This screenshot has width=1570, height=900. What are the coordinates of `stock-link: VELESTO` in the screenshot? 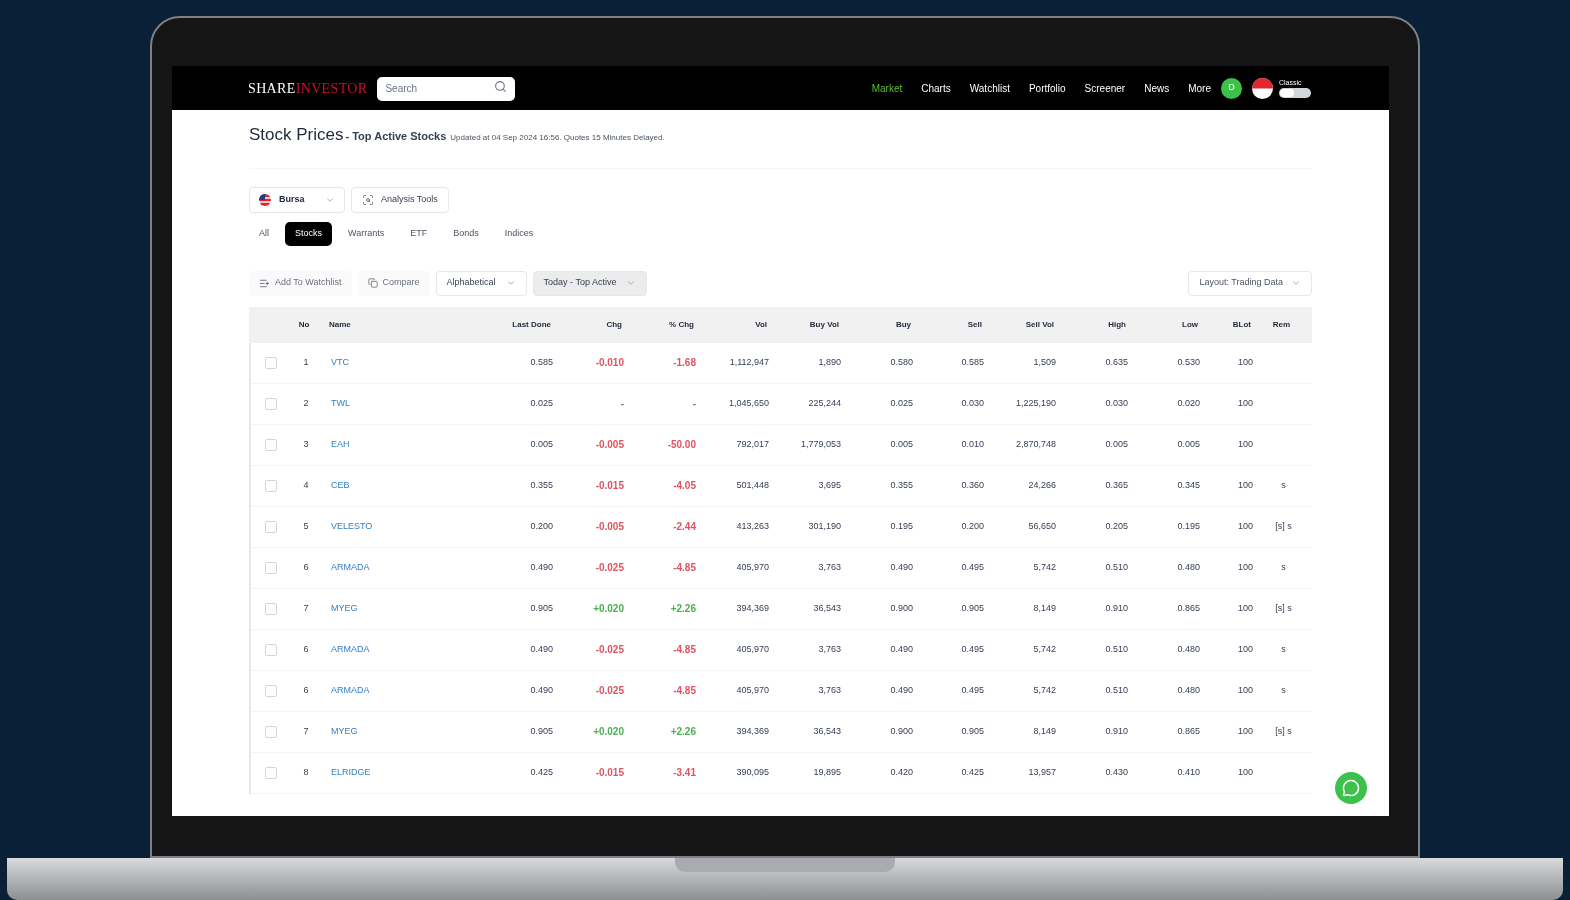 It's located at (406, 526).